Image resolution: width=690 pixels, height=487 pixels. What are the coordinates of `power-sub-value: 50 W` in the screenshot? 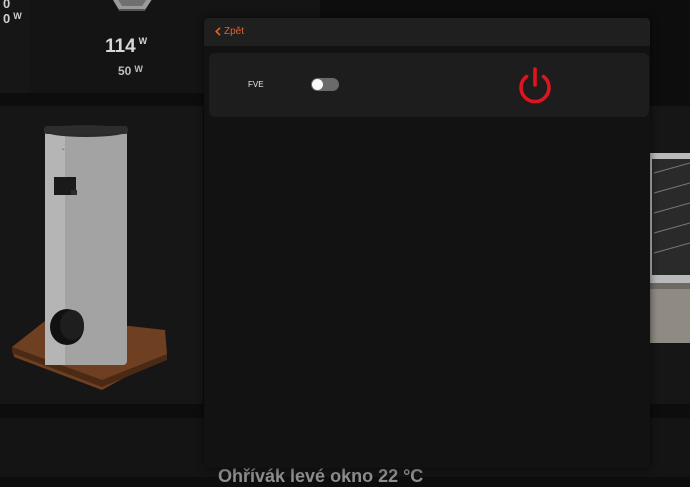 It's located at (130, 71).